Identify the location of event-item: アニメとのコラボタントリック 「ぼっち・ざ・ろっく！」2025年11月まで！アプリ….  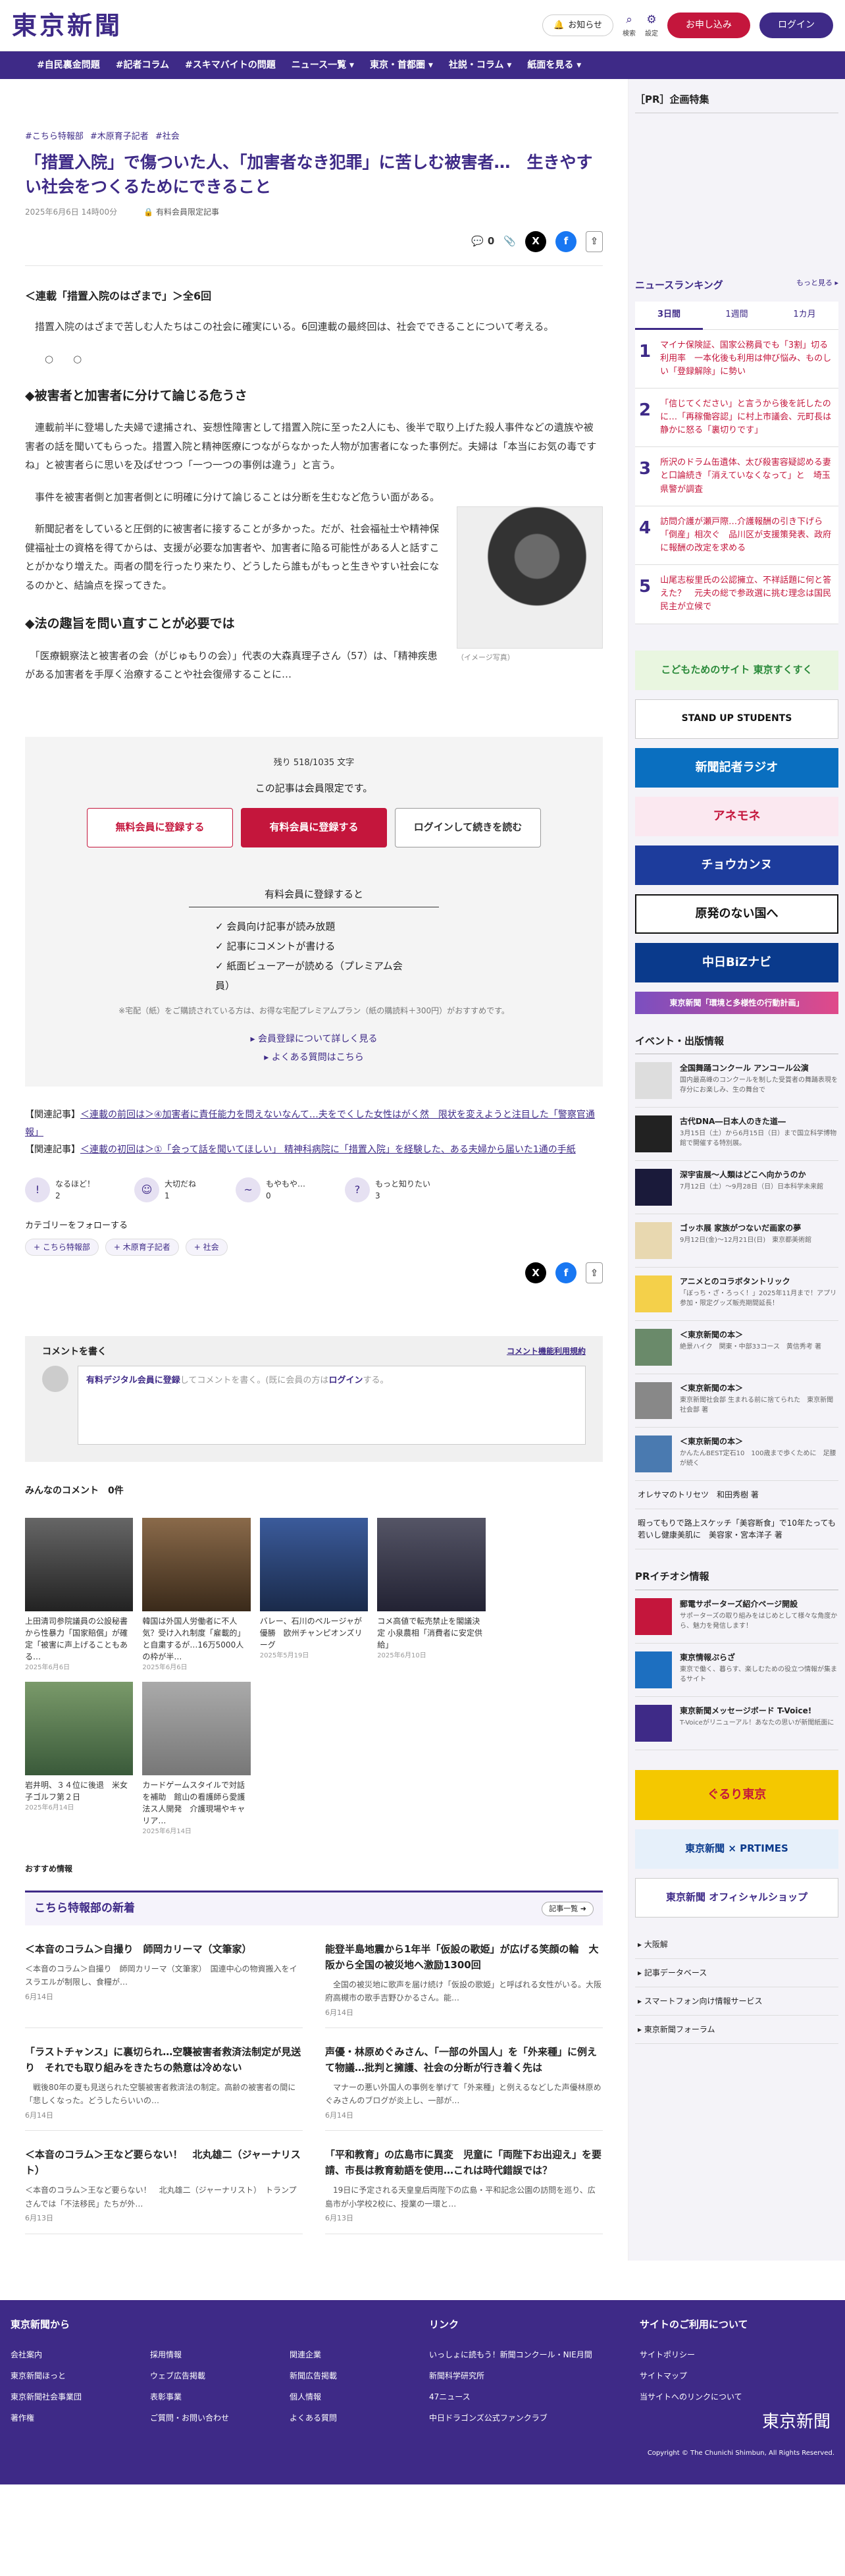
(737, 1295).